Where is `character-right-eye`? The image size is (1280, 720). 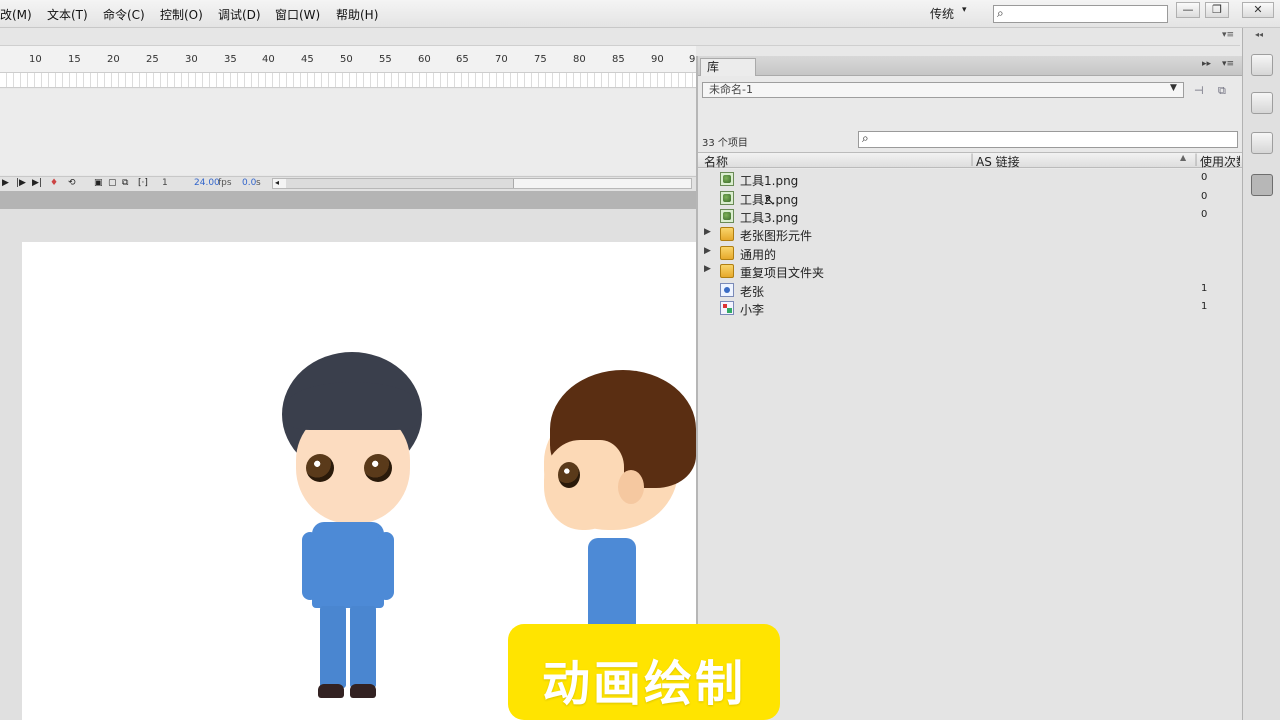 character-right-eye is located at coordinates (378, 468).